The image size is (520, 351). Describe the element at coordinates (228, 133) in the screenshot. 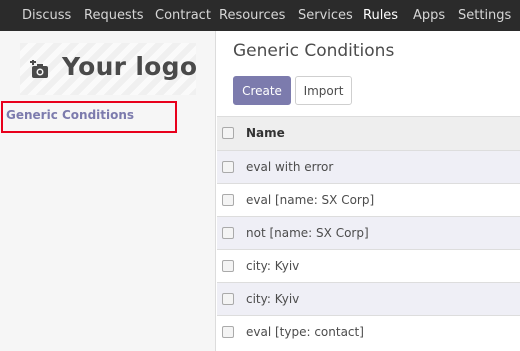

I see `select-all-checkbox` at that location.